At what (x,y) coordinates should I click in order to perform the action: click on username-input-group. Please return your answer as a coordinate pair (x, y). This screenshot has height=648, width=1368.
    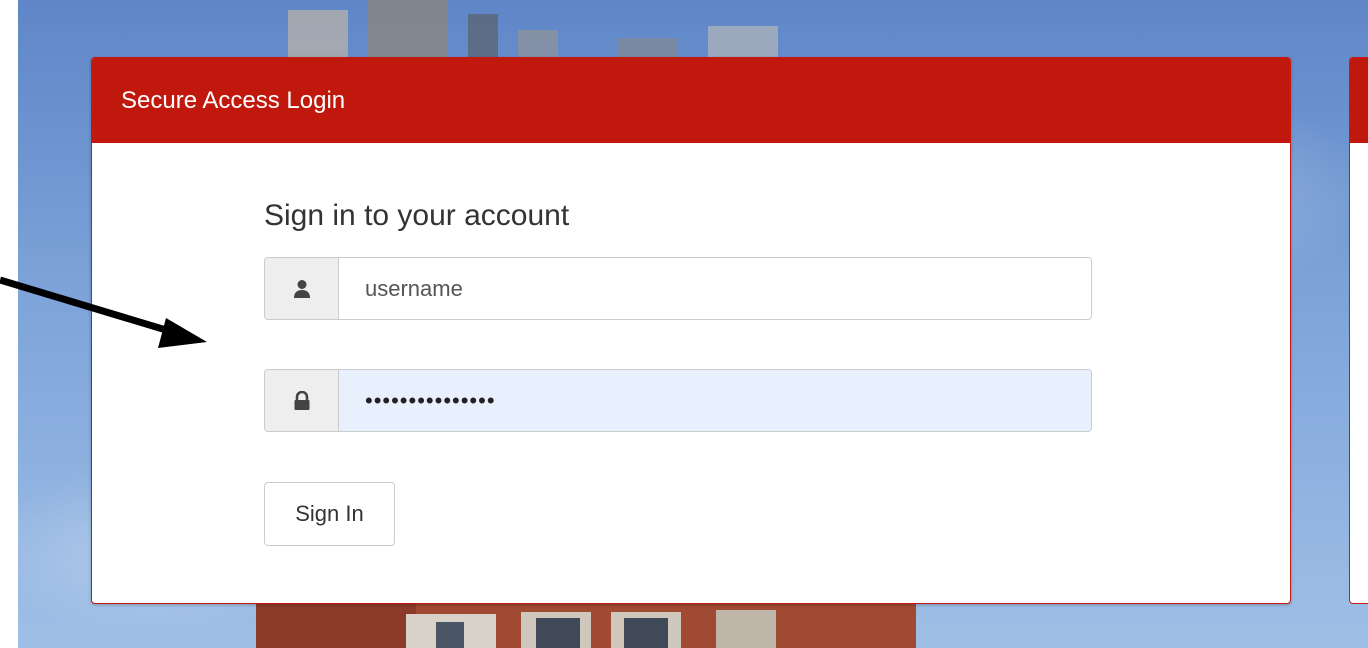
    Looking at the image, I should click on (678, 288).